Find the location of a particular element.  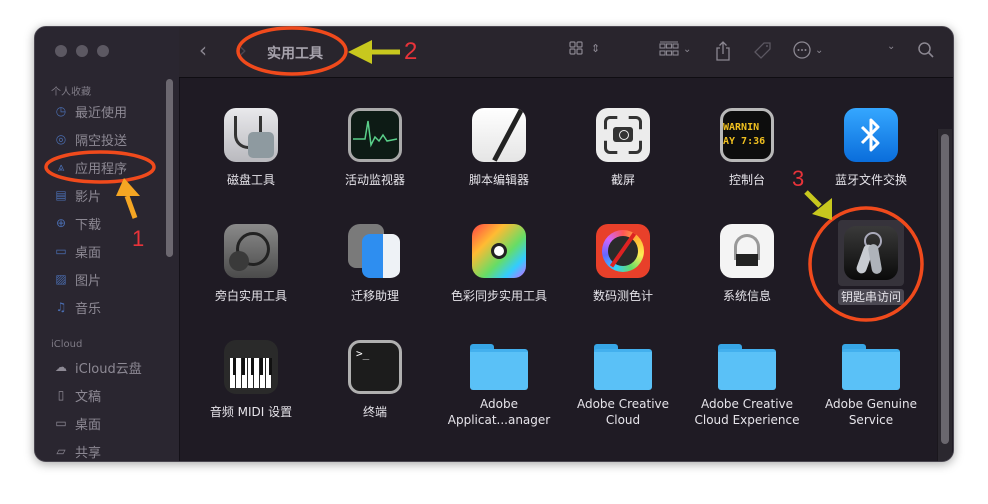

keychain-icon is located at coordinates (871, 253).